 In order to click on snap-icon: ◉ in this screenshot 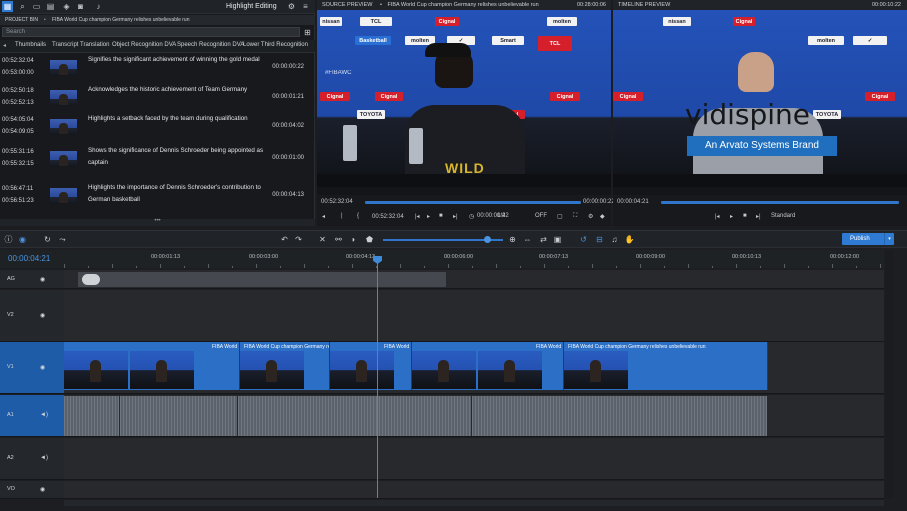, I will do `click(22, 239)`.